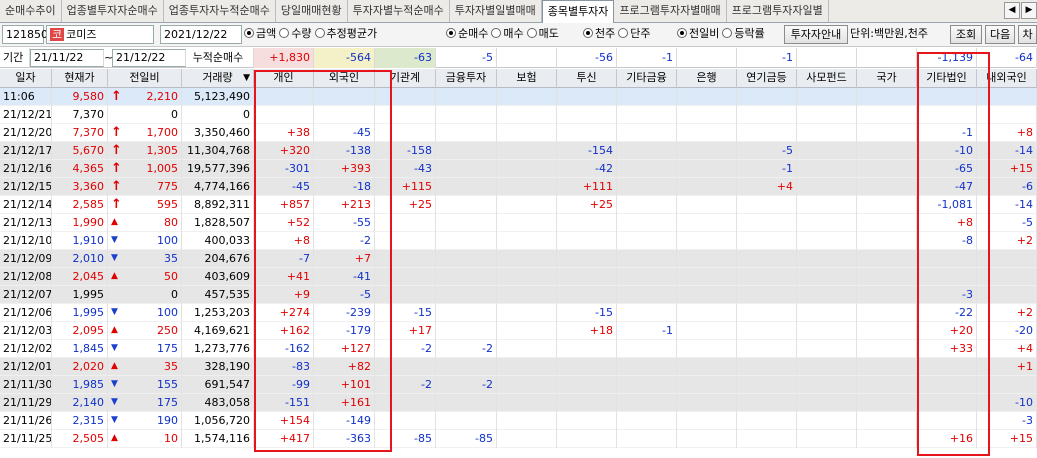 The width and height of the screenshot is (1037, 458). I want to click on chart-button: 차, so click(1027, 34).